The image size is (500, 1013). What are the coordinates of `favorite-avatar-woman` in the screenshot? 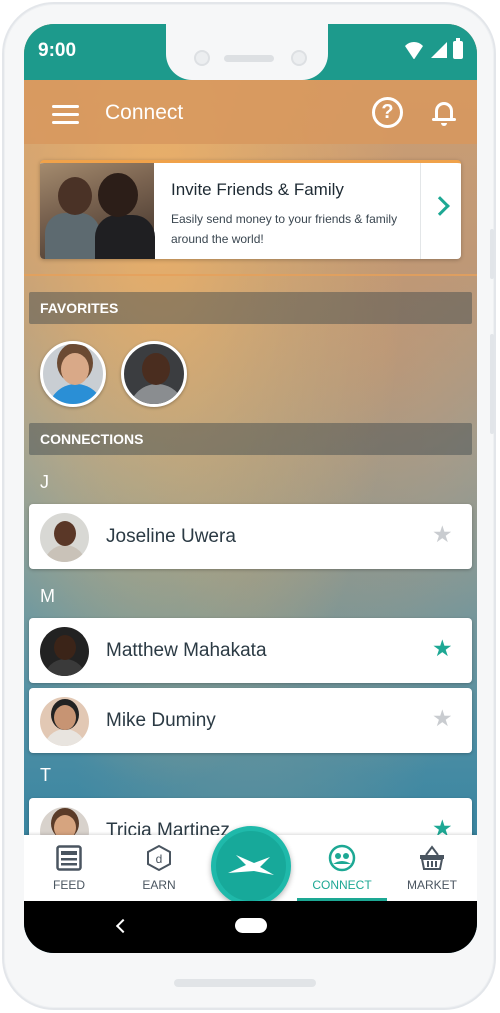 It's located at (73, 374).